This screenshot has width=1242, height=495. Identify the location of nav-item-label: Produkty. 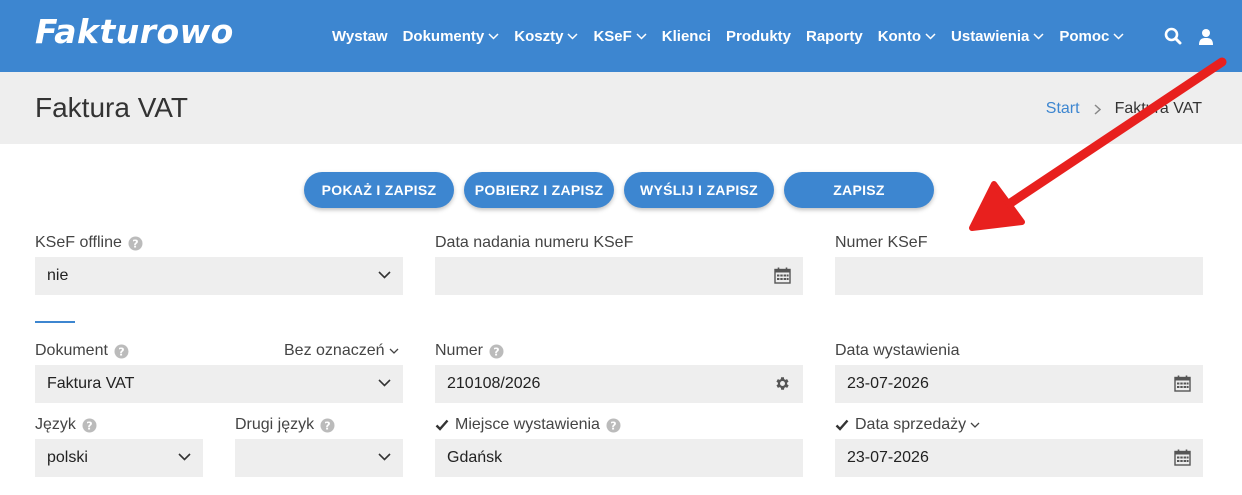
(758, 36).